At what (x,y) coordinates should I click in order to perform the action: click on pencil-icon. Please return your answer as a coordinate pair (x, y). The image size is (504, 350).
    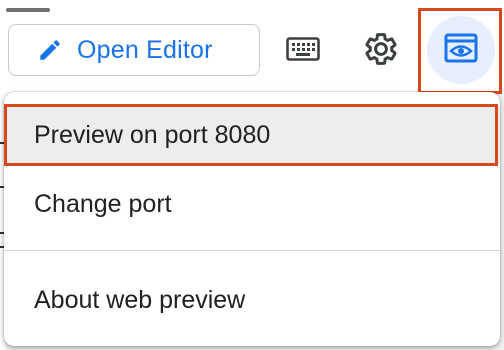
    Looking at the image, I should click on (50, 50).